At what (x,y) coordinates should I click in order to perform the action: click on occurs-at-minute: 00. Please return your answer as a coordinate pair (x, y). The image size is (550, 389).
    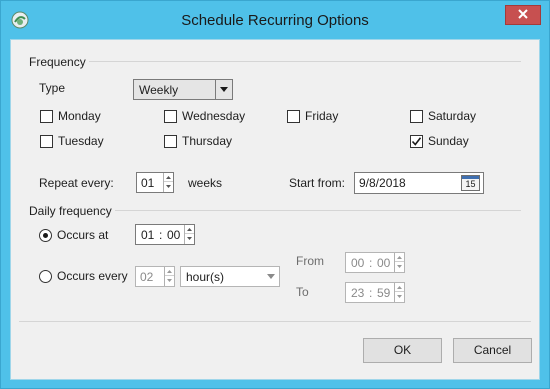
    Looking at the image, I should click on (173, 235).